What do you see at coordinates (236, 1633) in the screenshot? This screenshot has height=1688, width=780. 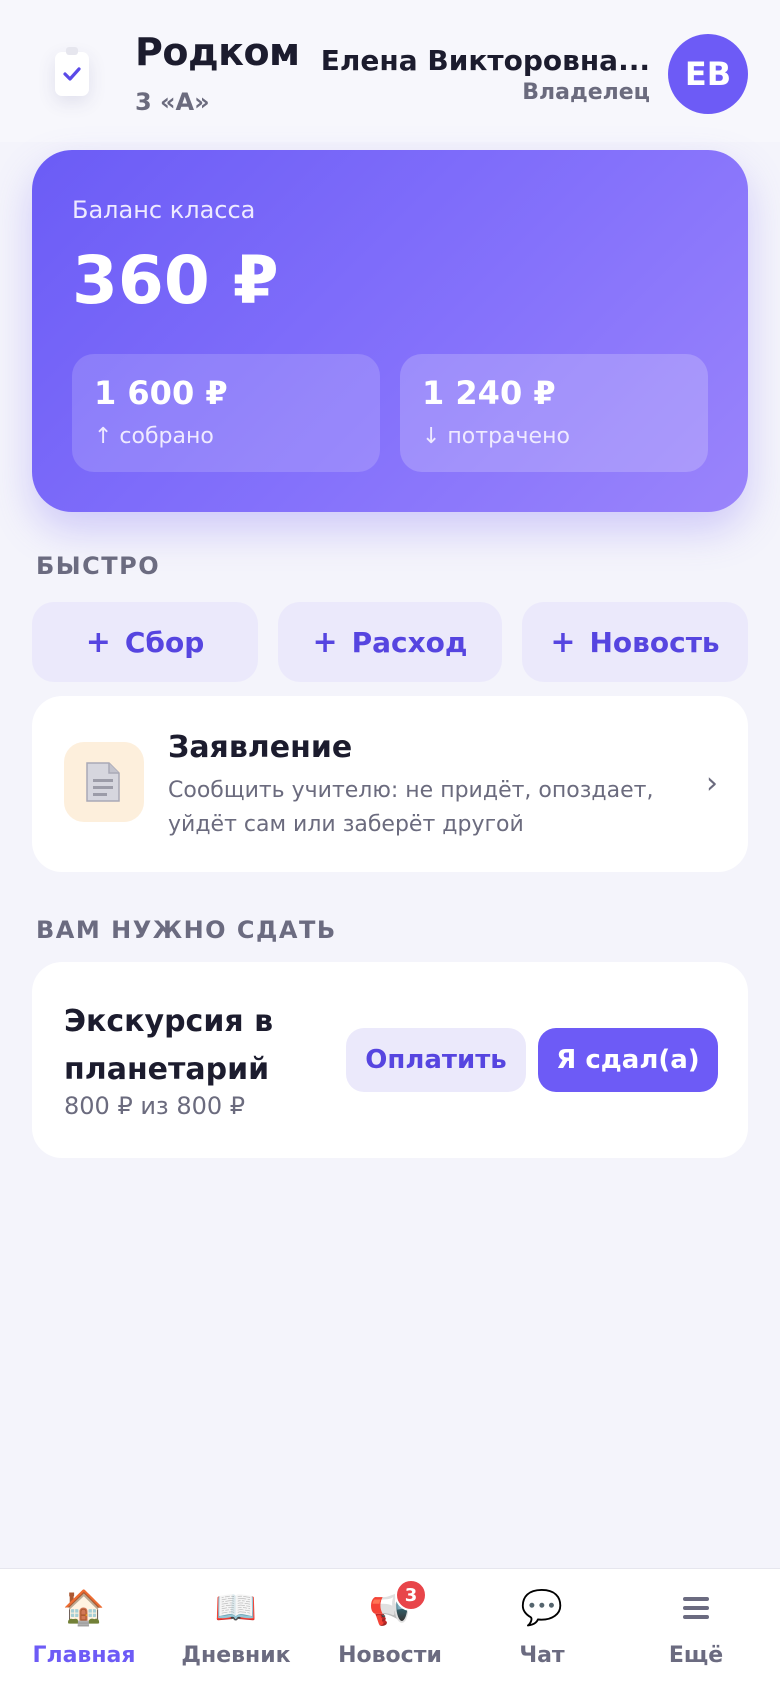 I see `nav-item-diary: 📖 Дневник` at bounding box center [236, 1633].